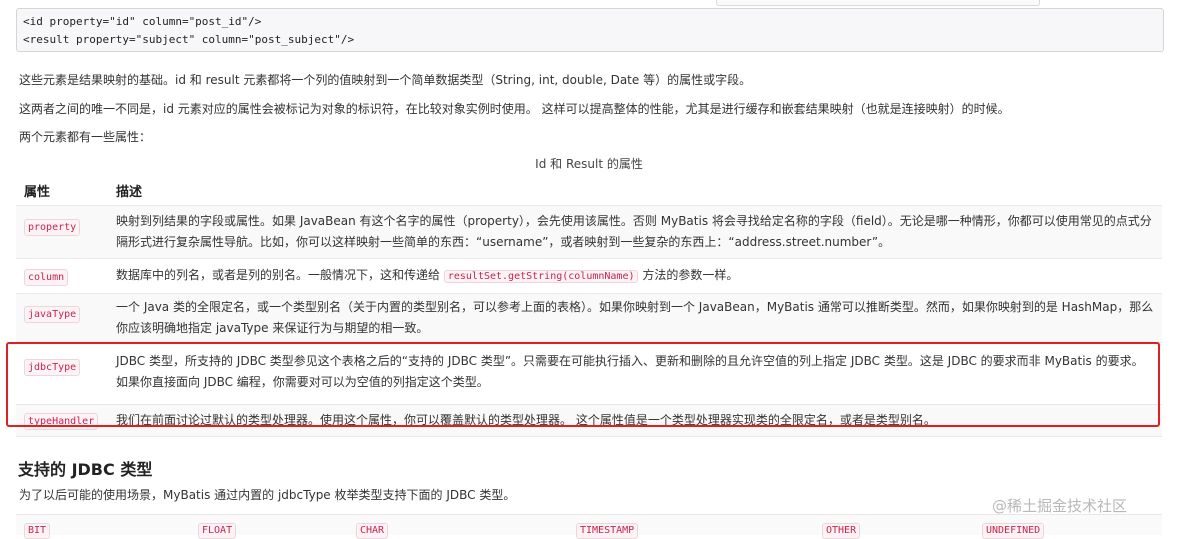 The width and height of the screenshot is (1178, 539). What do you see at coordinates (52, 227) in the screenshot?
I see `attribute-code: property` at bounding box center [52, 227].